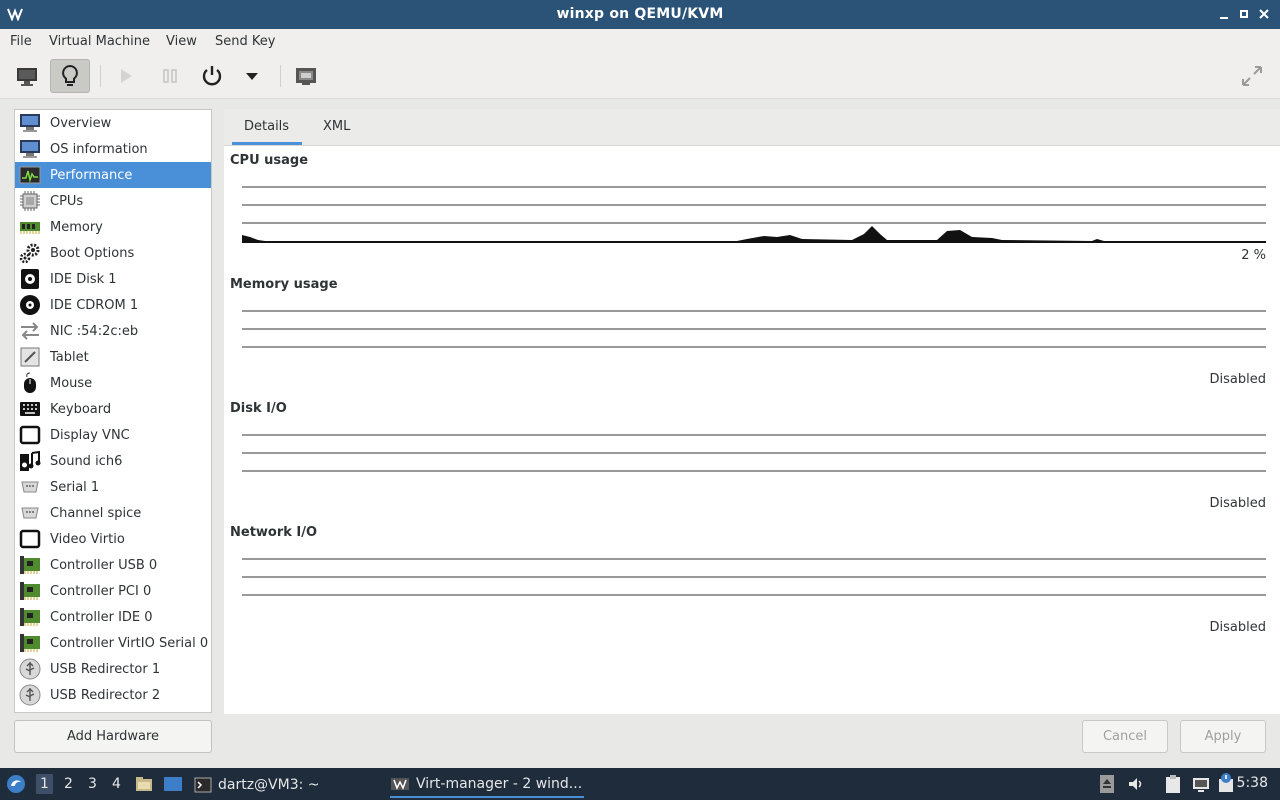 This screenshot has height=800, width=1280. I want to click on task-terminal-label: dartz@VM3: ~, so click(269, 785).